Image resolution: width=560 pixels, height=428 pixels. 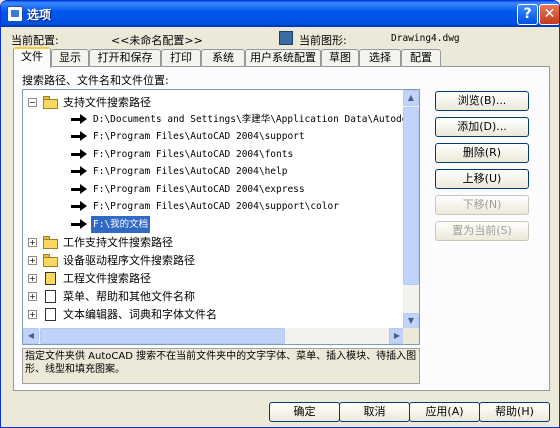 I want to click on path-text: F:\Program Files\AutoCAD 2004\fonts, so click(x=193, y=154).